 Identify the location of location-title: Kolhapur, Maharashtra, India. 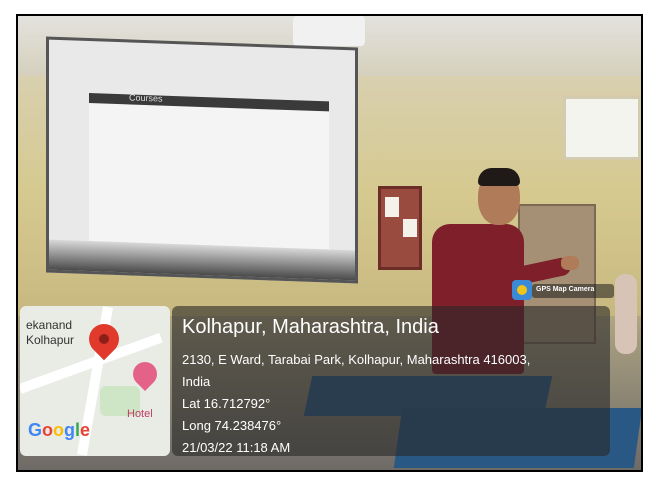
(310, 327).